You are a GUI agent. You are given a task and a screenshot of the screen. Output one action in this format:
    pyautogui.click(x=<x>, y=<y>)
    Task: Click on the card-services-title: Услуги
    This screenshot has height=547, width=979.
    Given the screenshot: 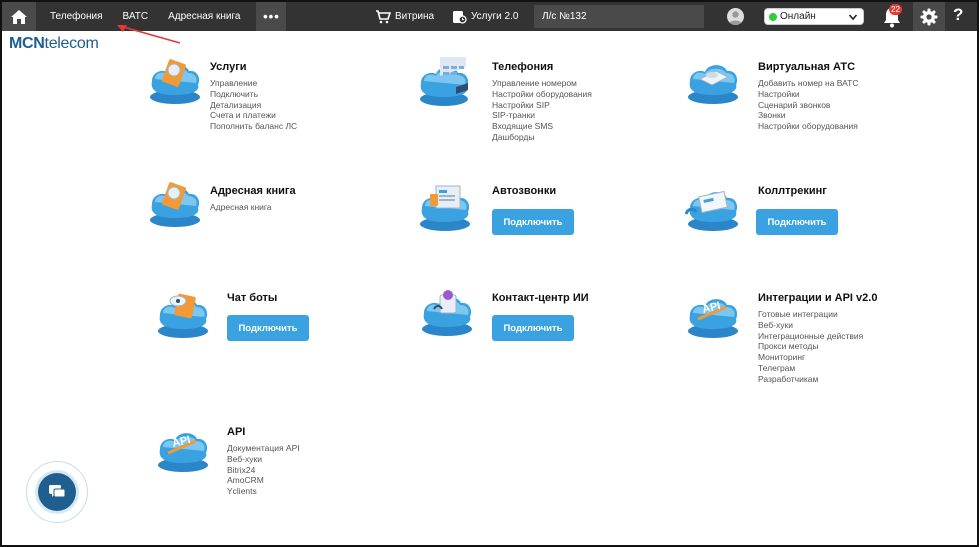 What is the action you would take?
    pyautogui.click(x=228, y=67)
    